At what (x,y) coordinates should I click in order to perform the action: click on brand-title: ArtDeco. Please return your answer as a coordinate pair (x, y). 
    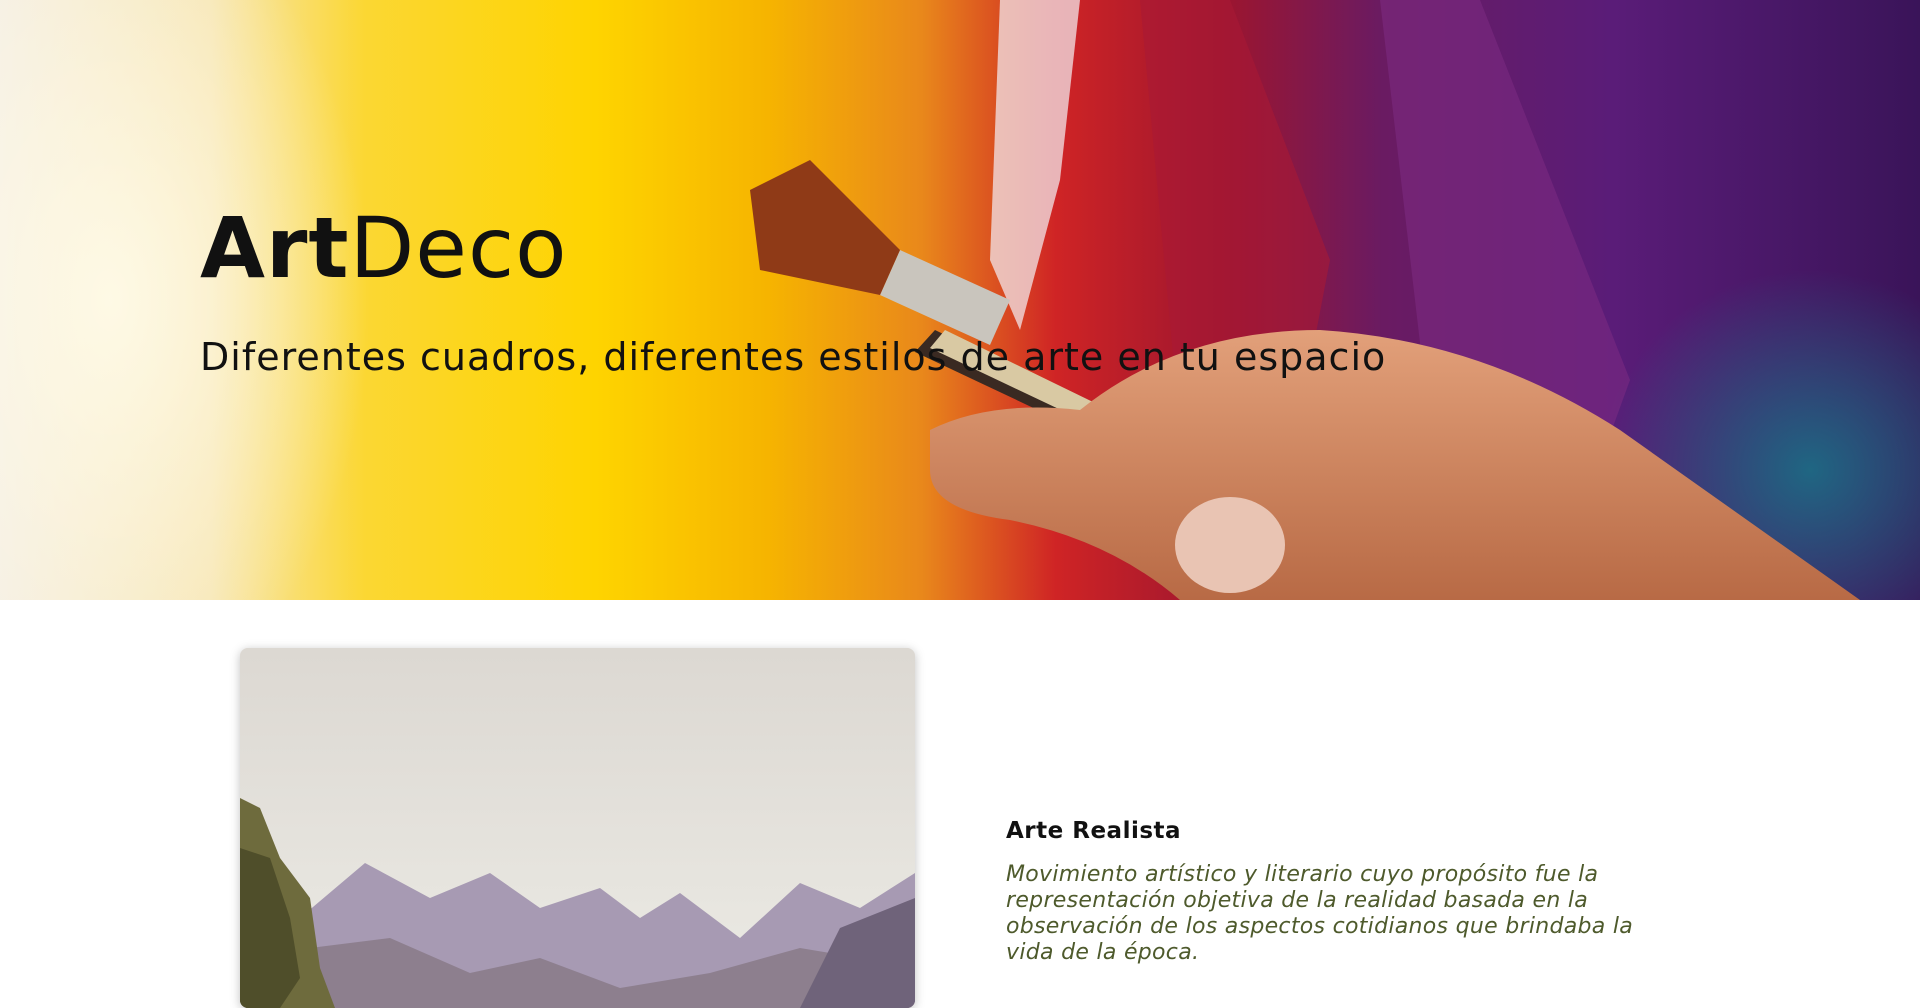
    Looking at the image, I should click on (384, 248).